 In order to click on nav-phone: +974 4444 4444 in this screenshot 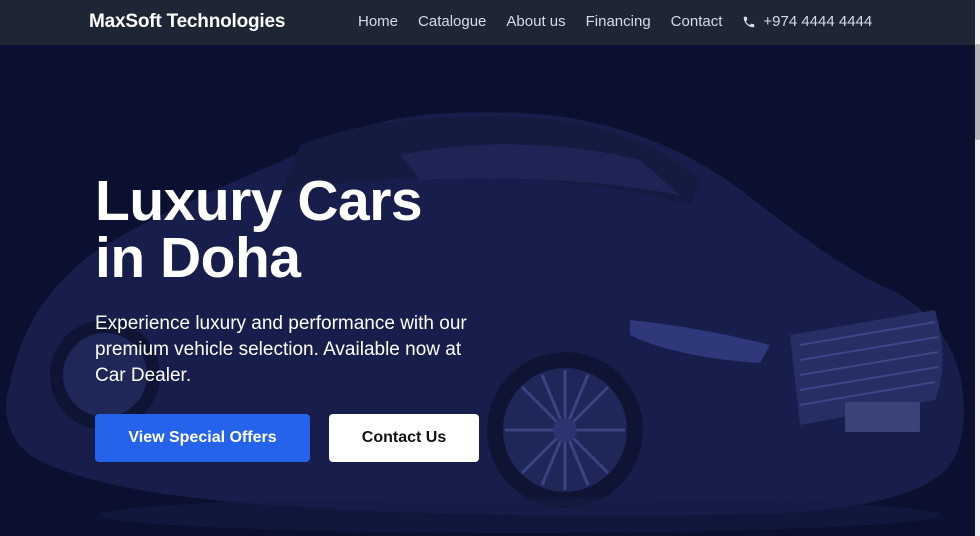, I will do `click(807, 21)`.